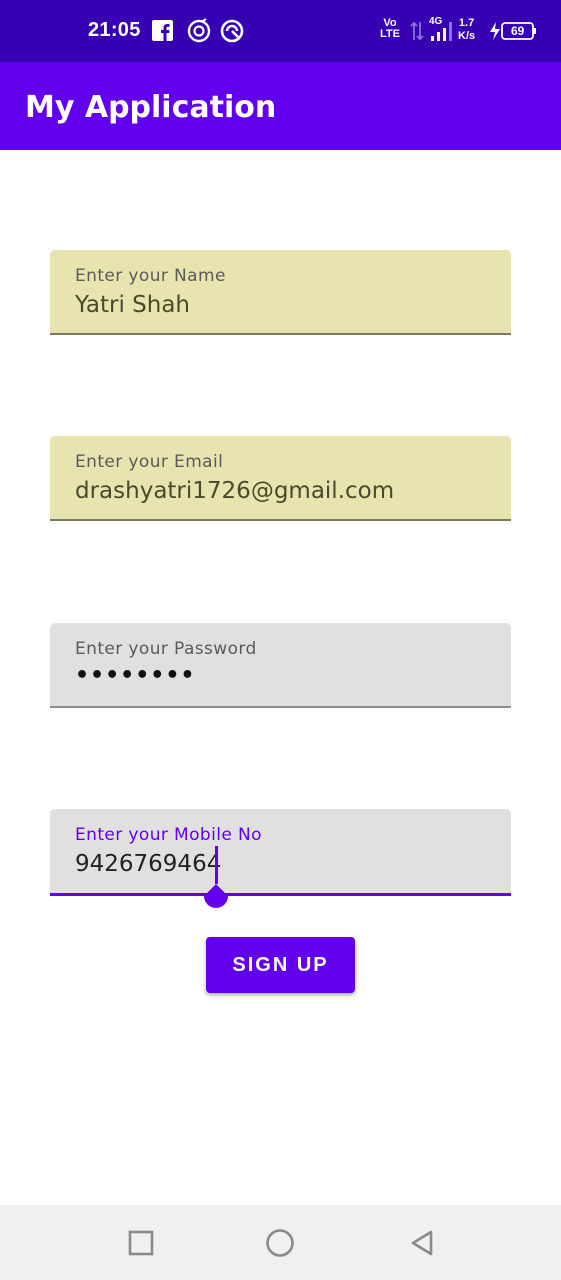 Image resolution: width=561 pixels, height=1280 pixels. What do you see at coordinates (466, 23) in the screenshot?
I see `speed-value: 1.7` at bounding box center [466, 23].